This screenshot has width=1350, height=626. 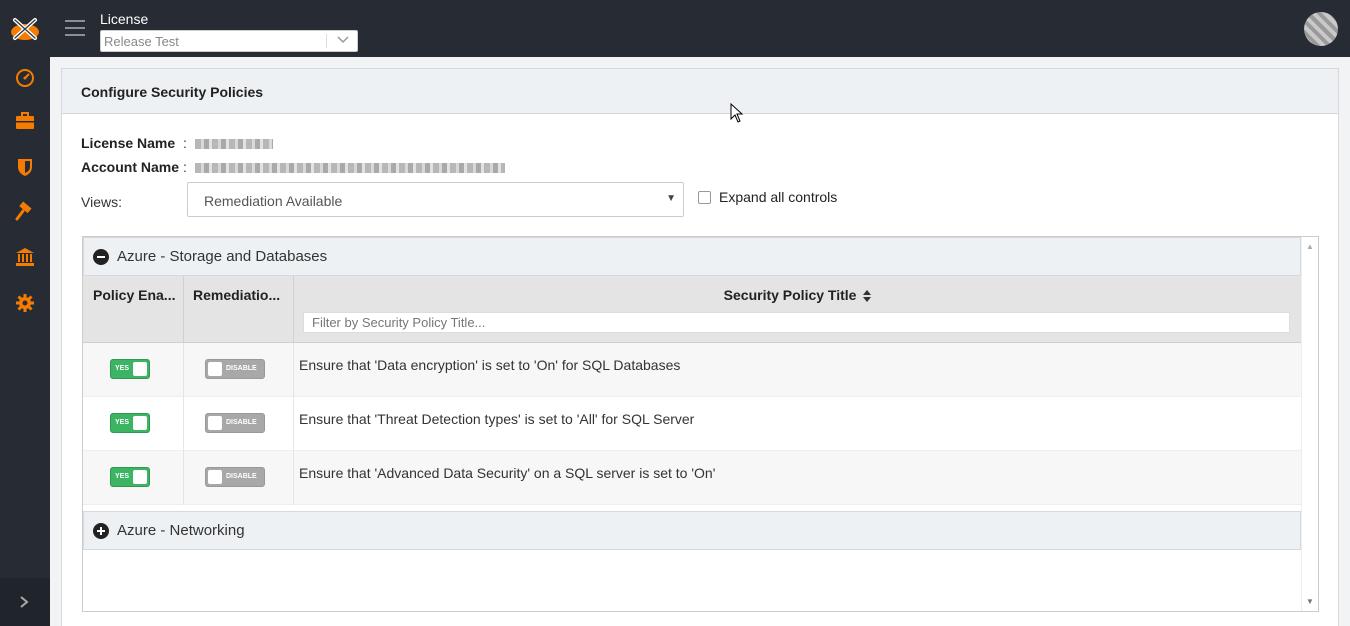 I want to click on account-name-value-redacted, so click(x=349, y=168).